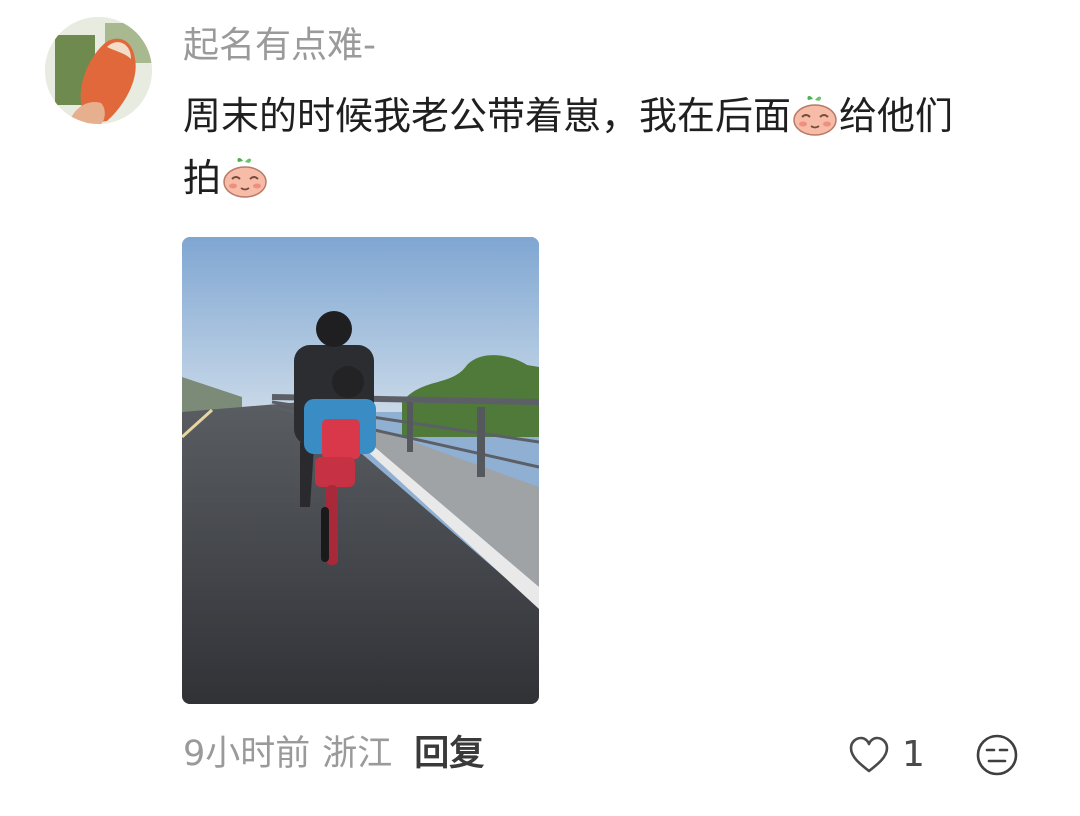 The height and width of the screenshot is (816, 1080). What do you see at coordinates (449, 754) in the screenshot?
I see `reply-button: 回复` at bounding box center [449, 754].